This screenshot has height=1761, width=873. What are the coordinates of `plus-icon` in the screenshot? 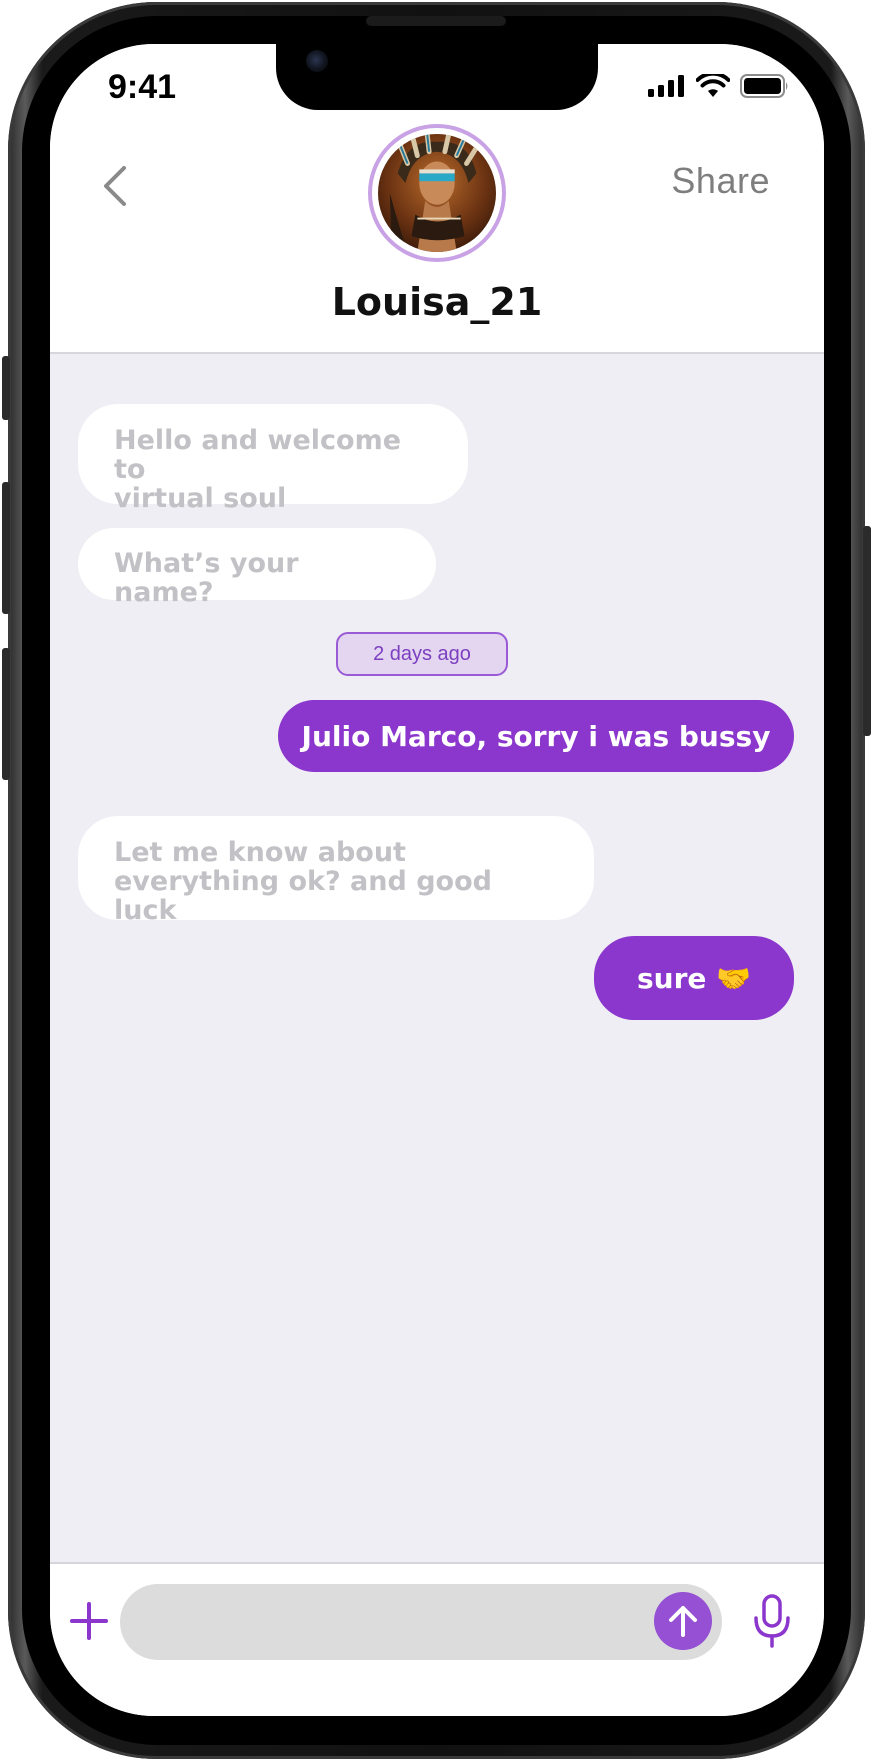 It's located at (89, 1621).